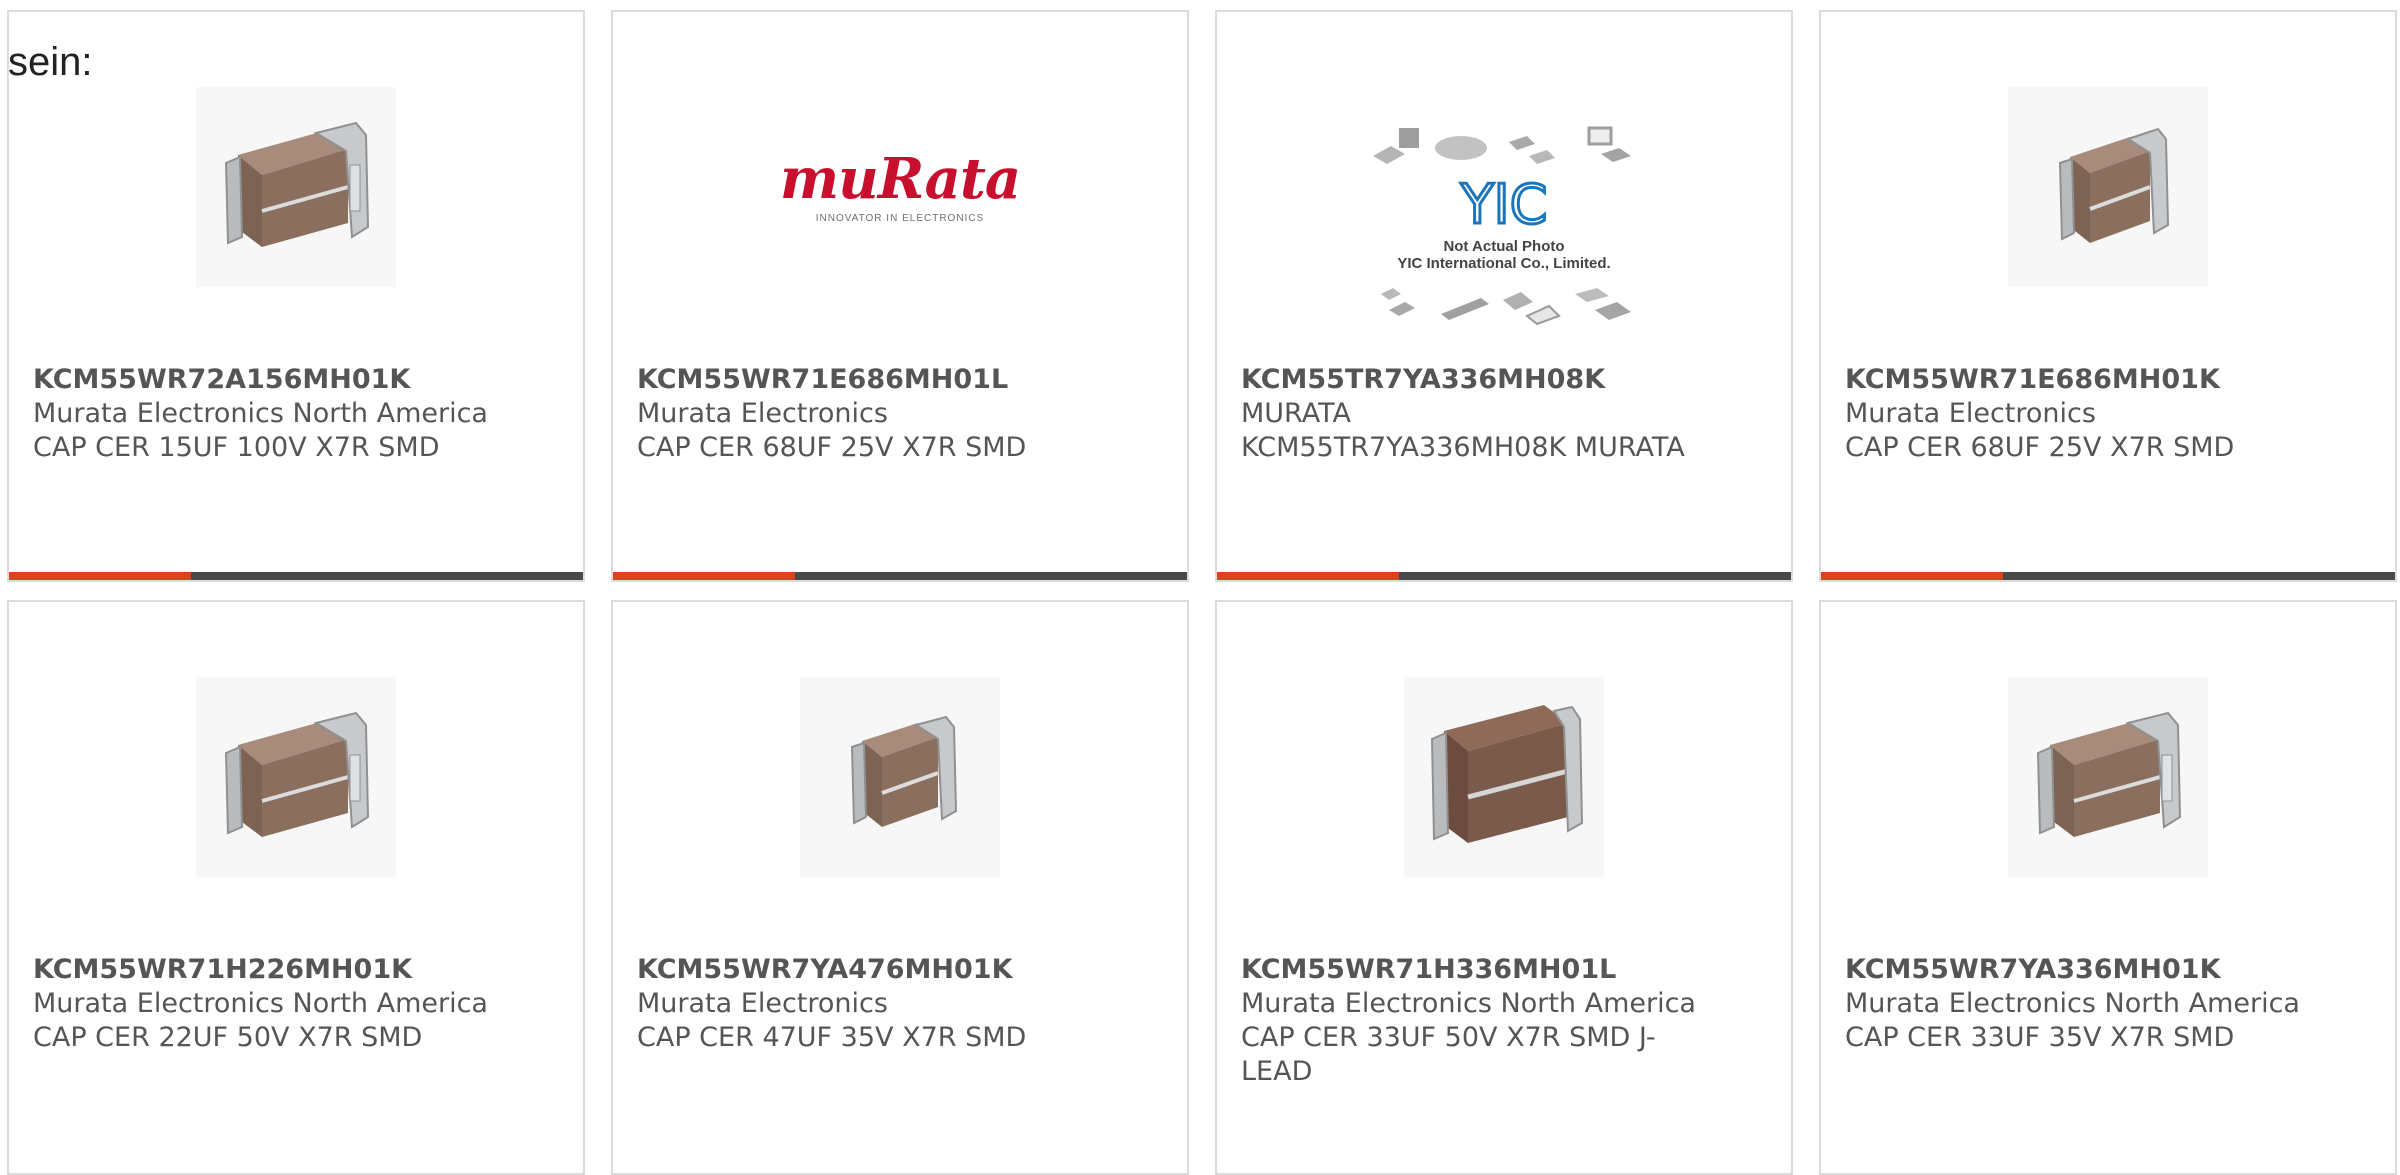 This screenshot has width=2400, height=1175. I want to click on part-number: KCM55WR71H336MH01L, so click(1504, 970).